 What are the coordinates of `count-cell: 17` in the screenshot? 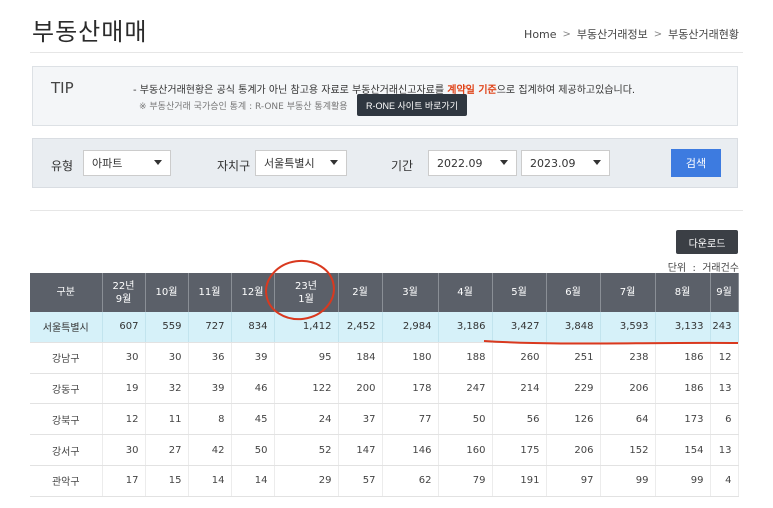 It's located at (124, 481).